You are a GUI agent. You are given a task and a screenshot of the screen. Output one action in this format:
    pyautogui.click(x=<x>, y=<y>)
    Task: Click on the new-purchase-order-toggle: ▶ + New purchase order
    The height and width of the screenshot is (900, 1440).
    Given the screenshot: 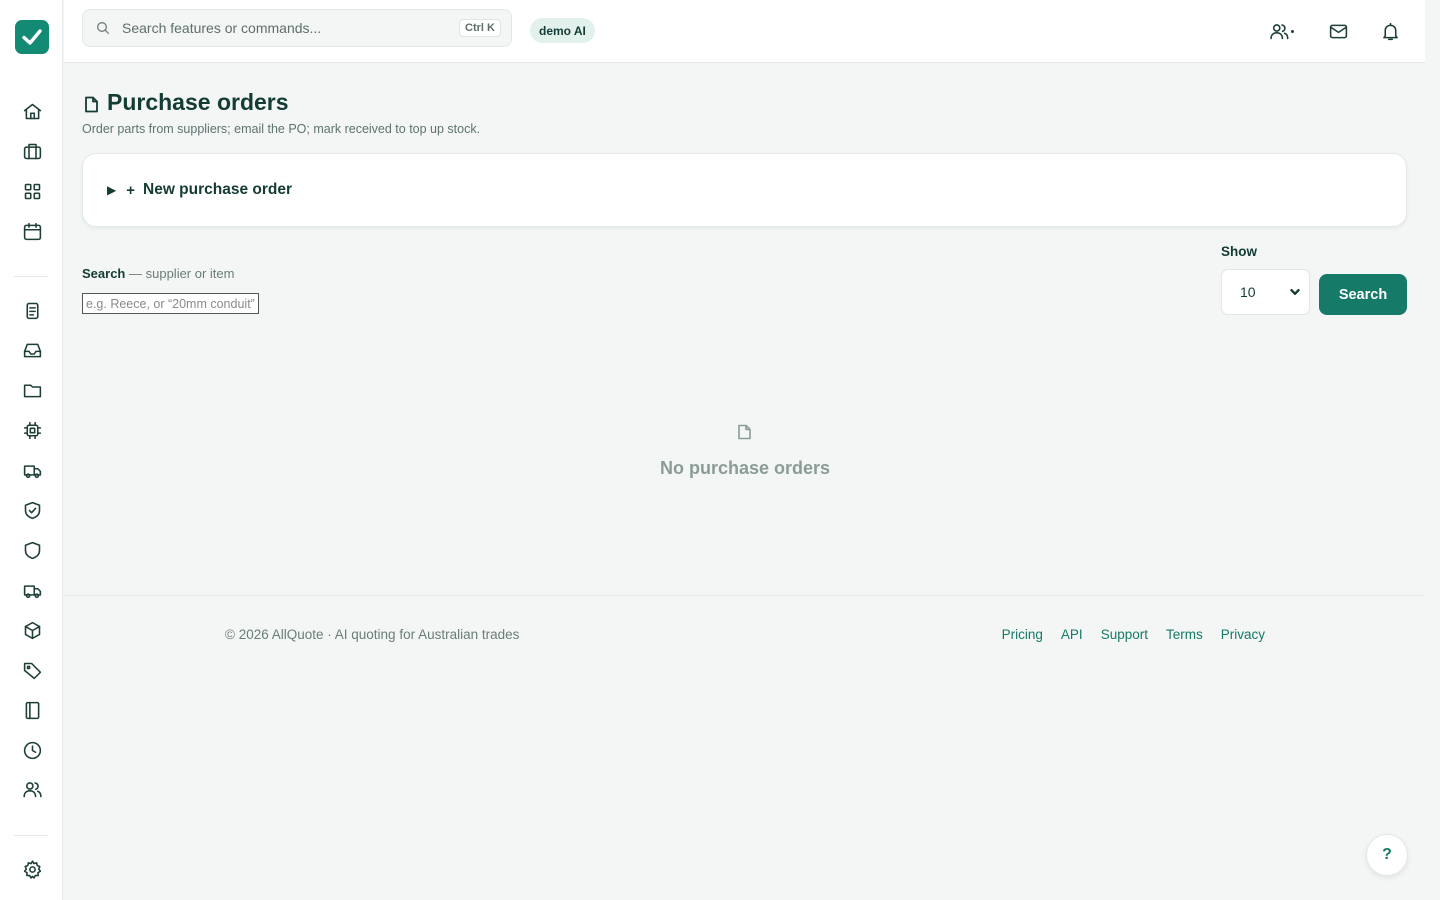 What is the action you would take?
    pyautogui.click(x=744, y=190)
    